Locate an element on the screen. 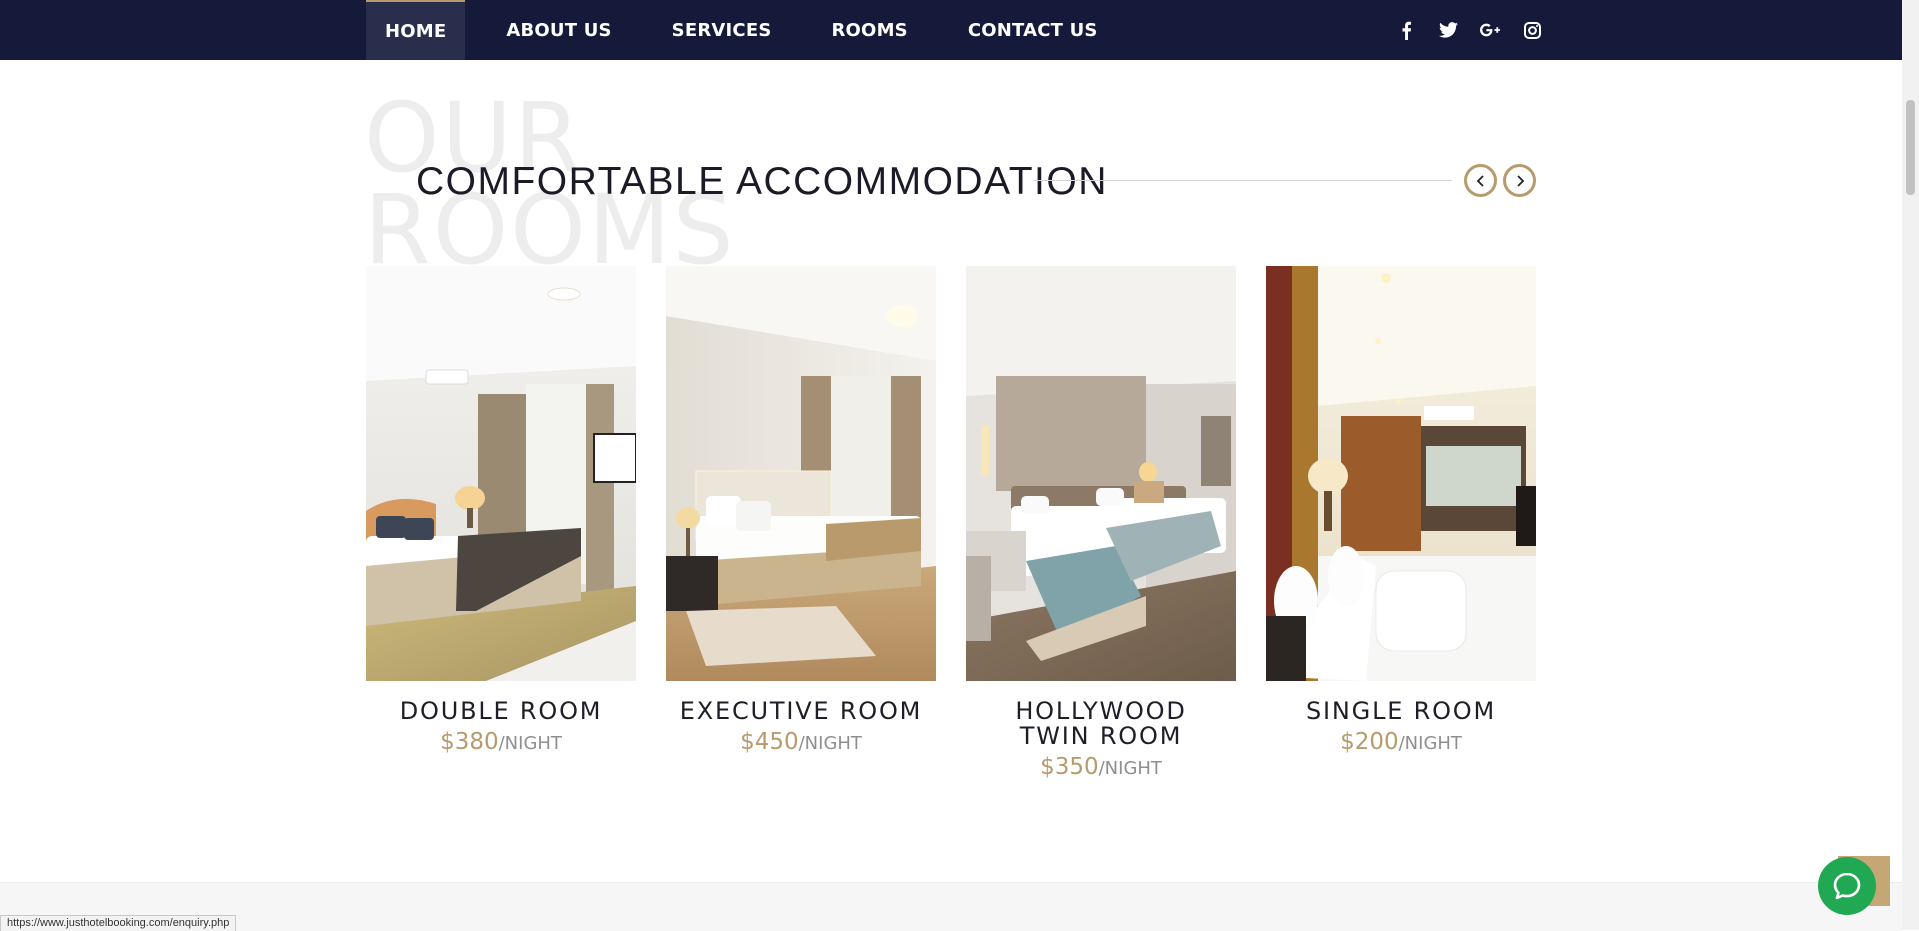 This screenshot has width=1919, height=931. carousel-next-button is located at coordinates (1519, 180).